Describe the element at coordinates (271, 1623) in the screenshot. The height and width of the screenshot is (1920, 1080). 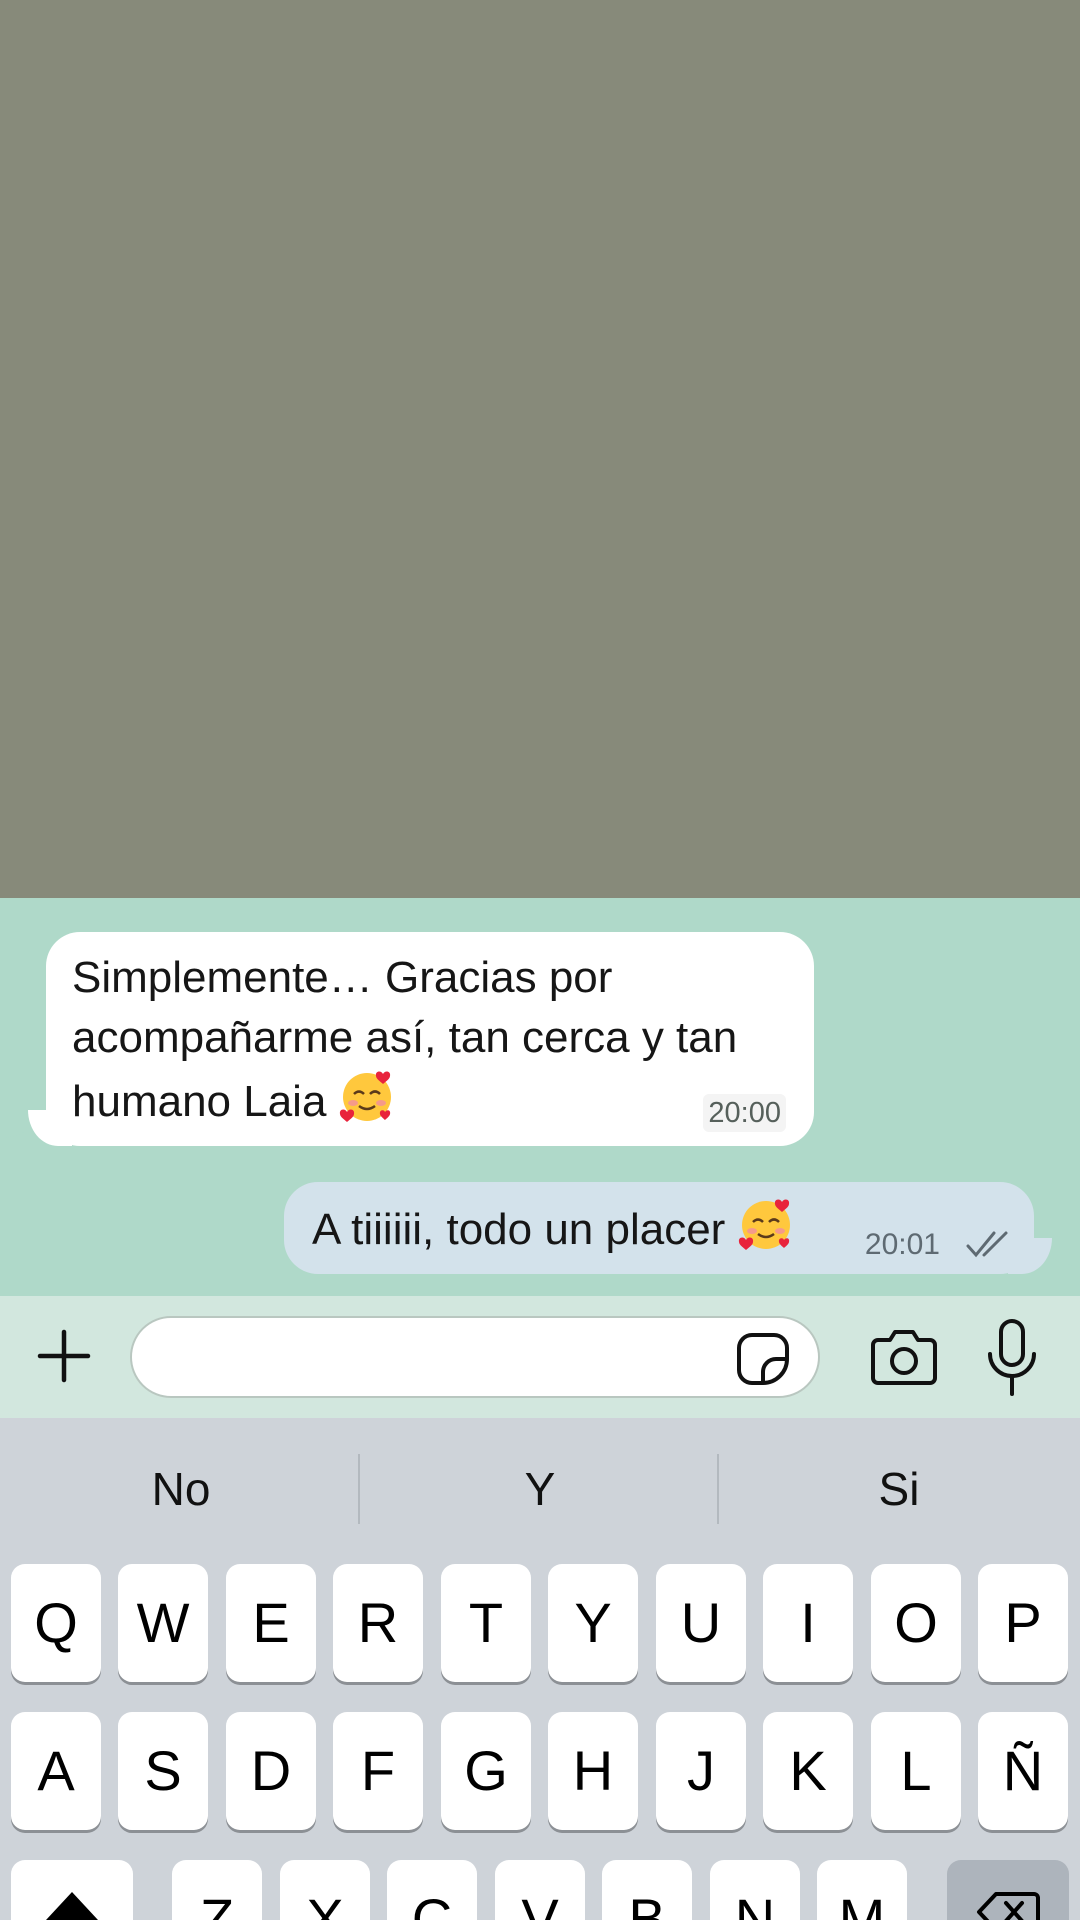
I see `key-e: E` at that location.